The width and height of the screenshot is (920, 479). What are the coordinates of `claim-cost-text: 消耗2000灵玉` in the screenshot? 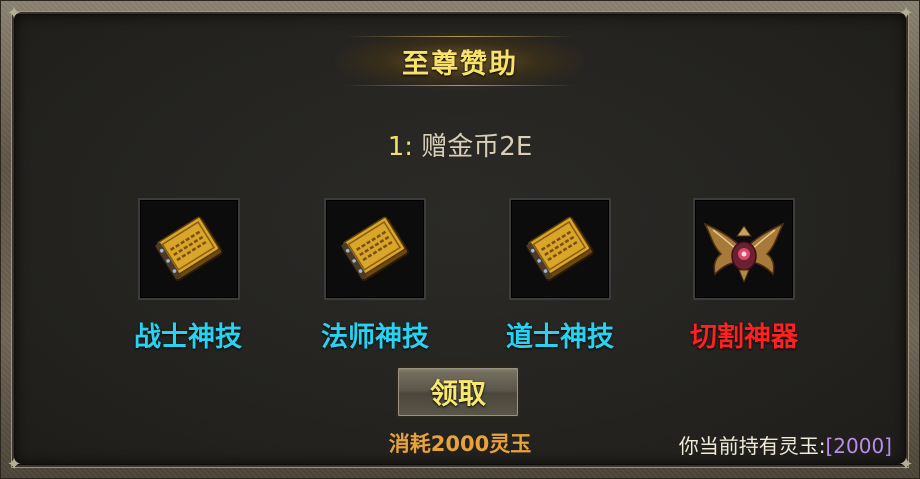 It's located at (460, 444).